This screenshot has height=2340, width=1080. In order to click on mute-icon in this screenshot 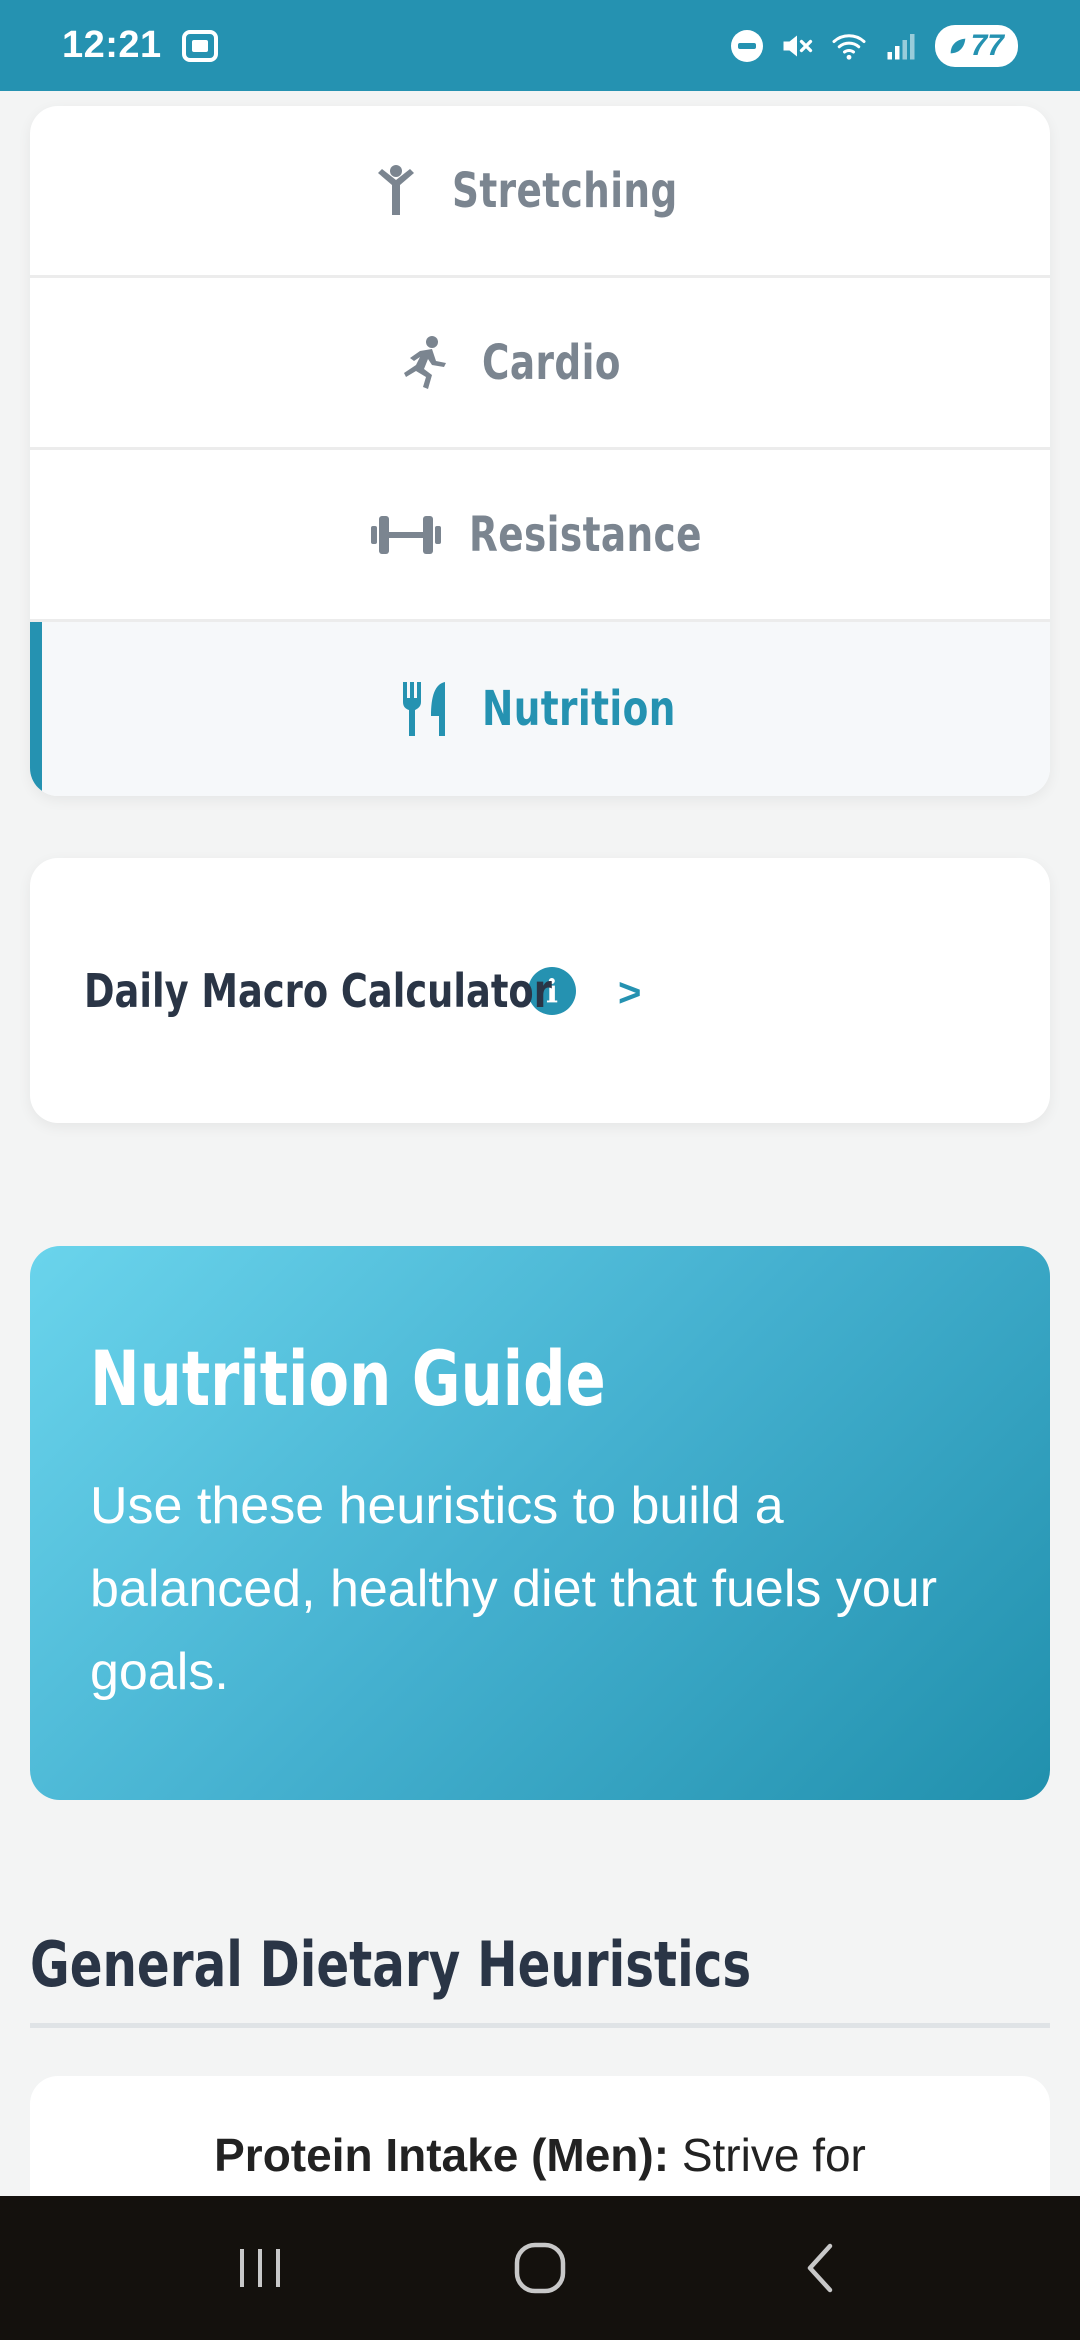, I will do `click(797, 45)`.